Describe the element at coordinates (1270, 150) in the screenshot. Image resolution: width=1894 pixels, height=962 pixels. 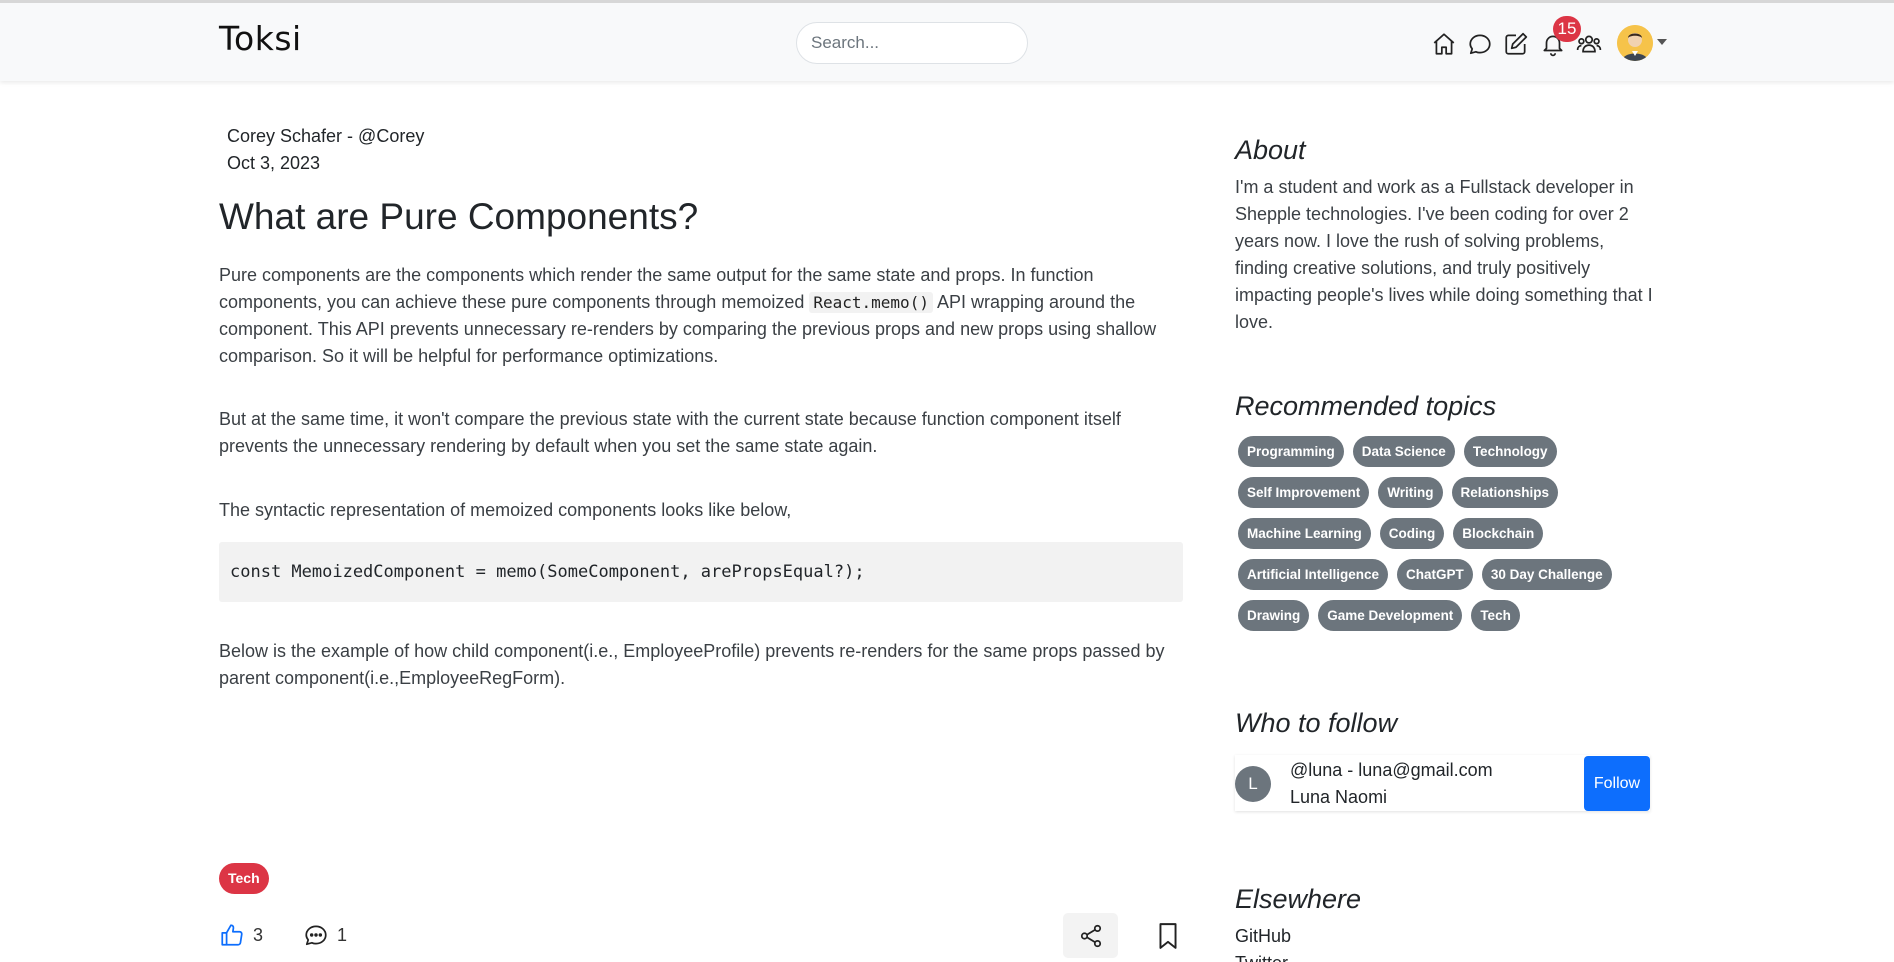
I see `about-heading: About` at that location.